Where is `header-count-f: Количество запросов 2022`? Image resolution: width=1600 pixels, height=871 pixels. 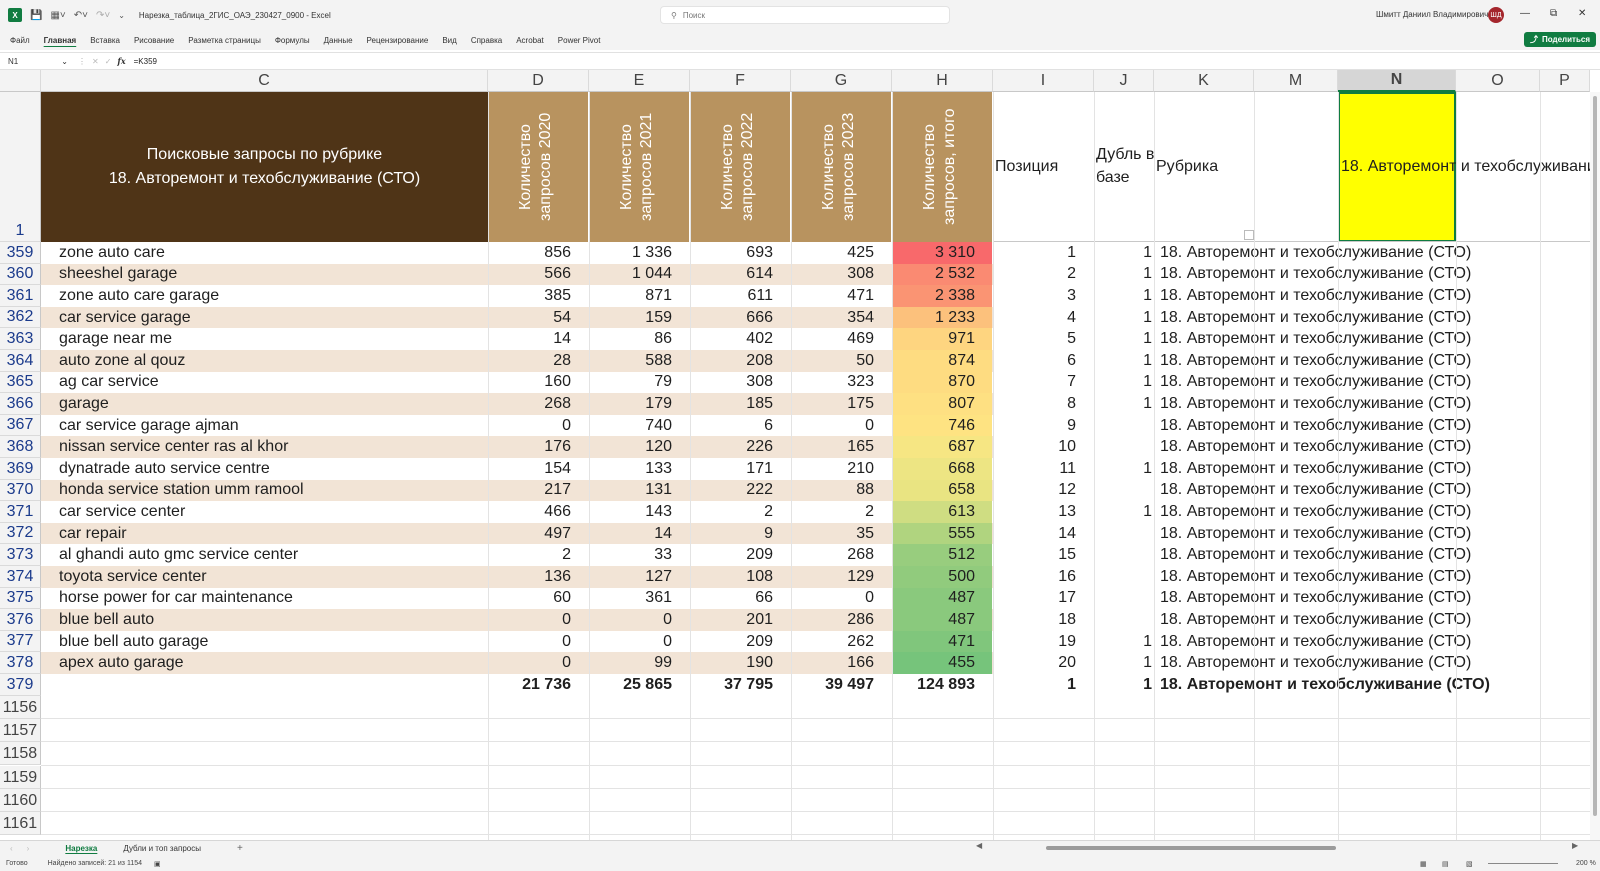
header-count-f: Количество запросов 2022 is located at coordinates (740, 167).